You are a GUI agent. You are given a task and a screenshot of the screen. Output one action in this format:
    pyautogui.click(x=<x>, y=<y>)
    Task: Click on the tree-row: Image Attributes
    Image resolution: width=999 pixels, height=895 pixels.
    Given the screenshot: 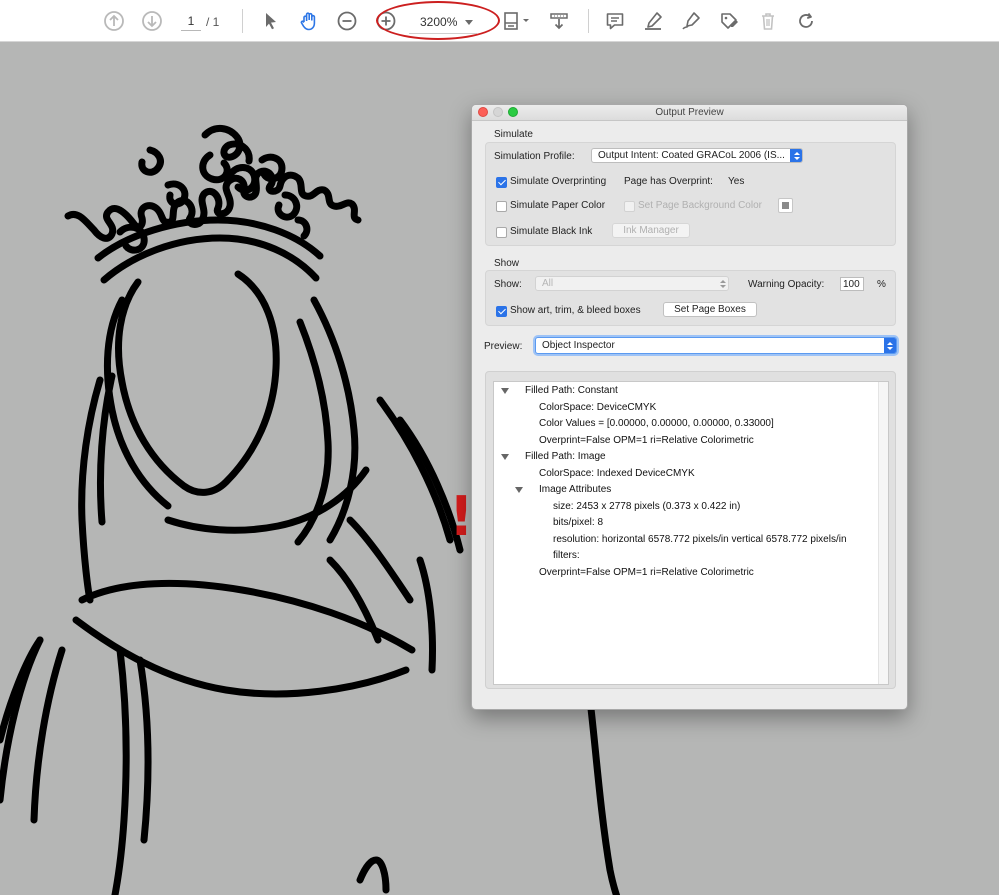 What is the action you would take?
    pyautogui.click(x=575, y=490)
    